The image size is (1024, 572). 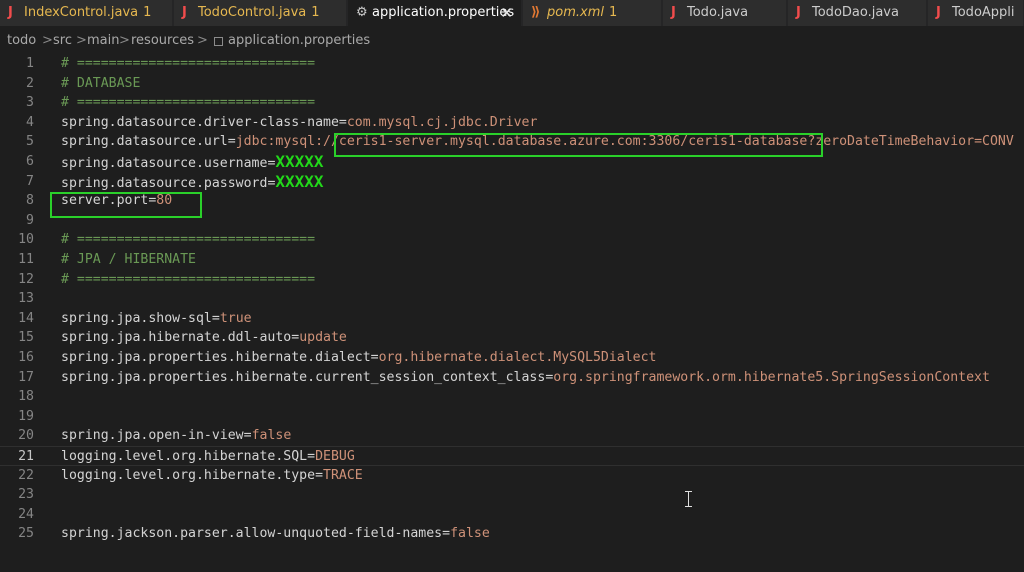 I want to click on line-number: 9, so click(x=30, y=220).